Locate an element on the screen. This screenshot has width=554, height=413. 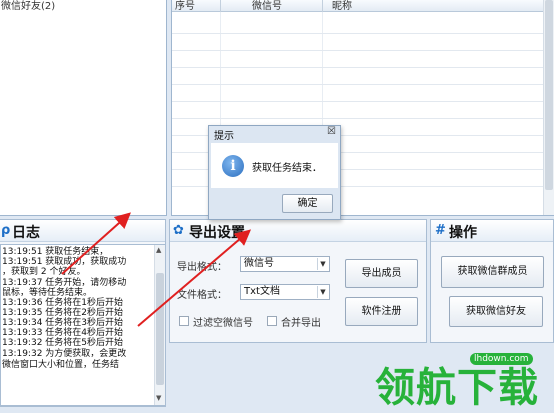
info-dialog: 提示 ☒ i 获取任务结束． 确定 is located at coordinates (274, 172).